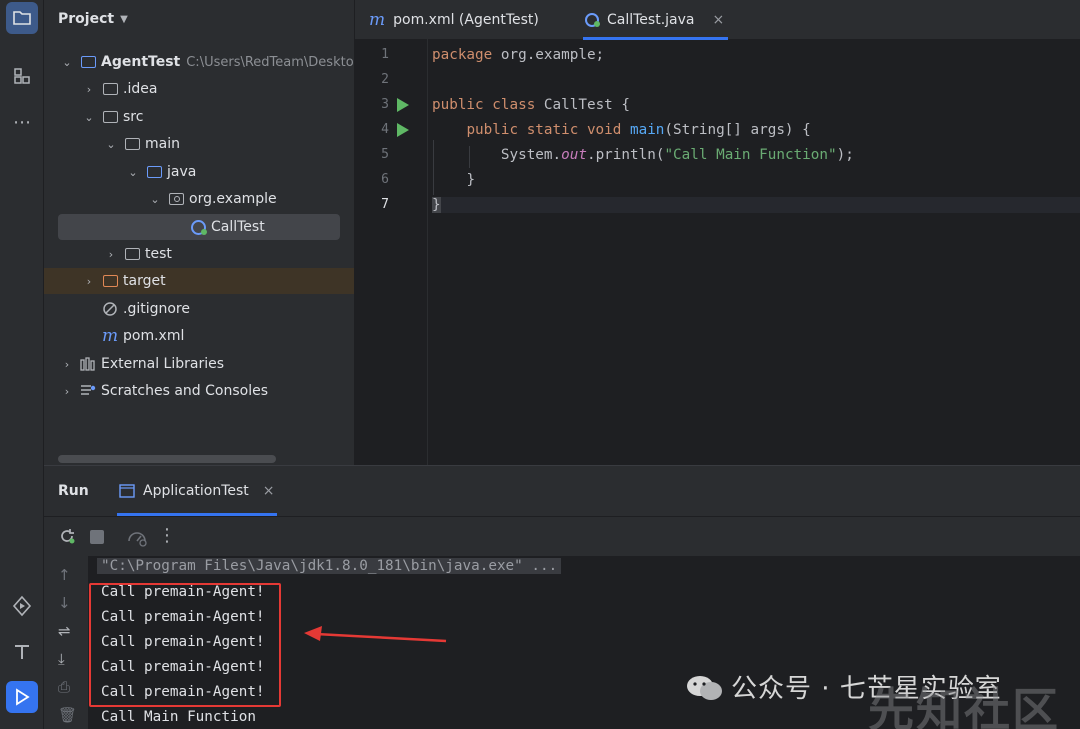 The image size is (1080, 729). Describe the element at coordinates (199, 281) in the screenshot. I see `tree-item-target: › target` at that location.